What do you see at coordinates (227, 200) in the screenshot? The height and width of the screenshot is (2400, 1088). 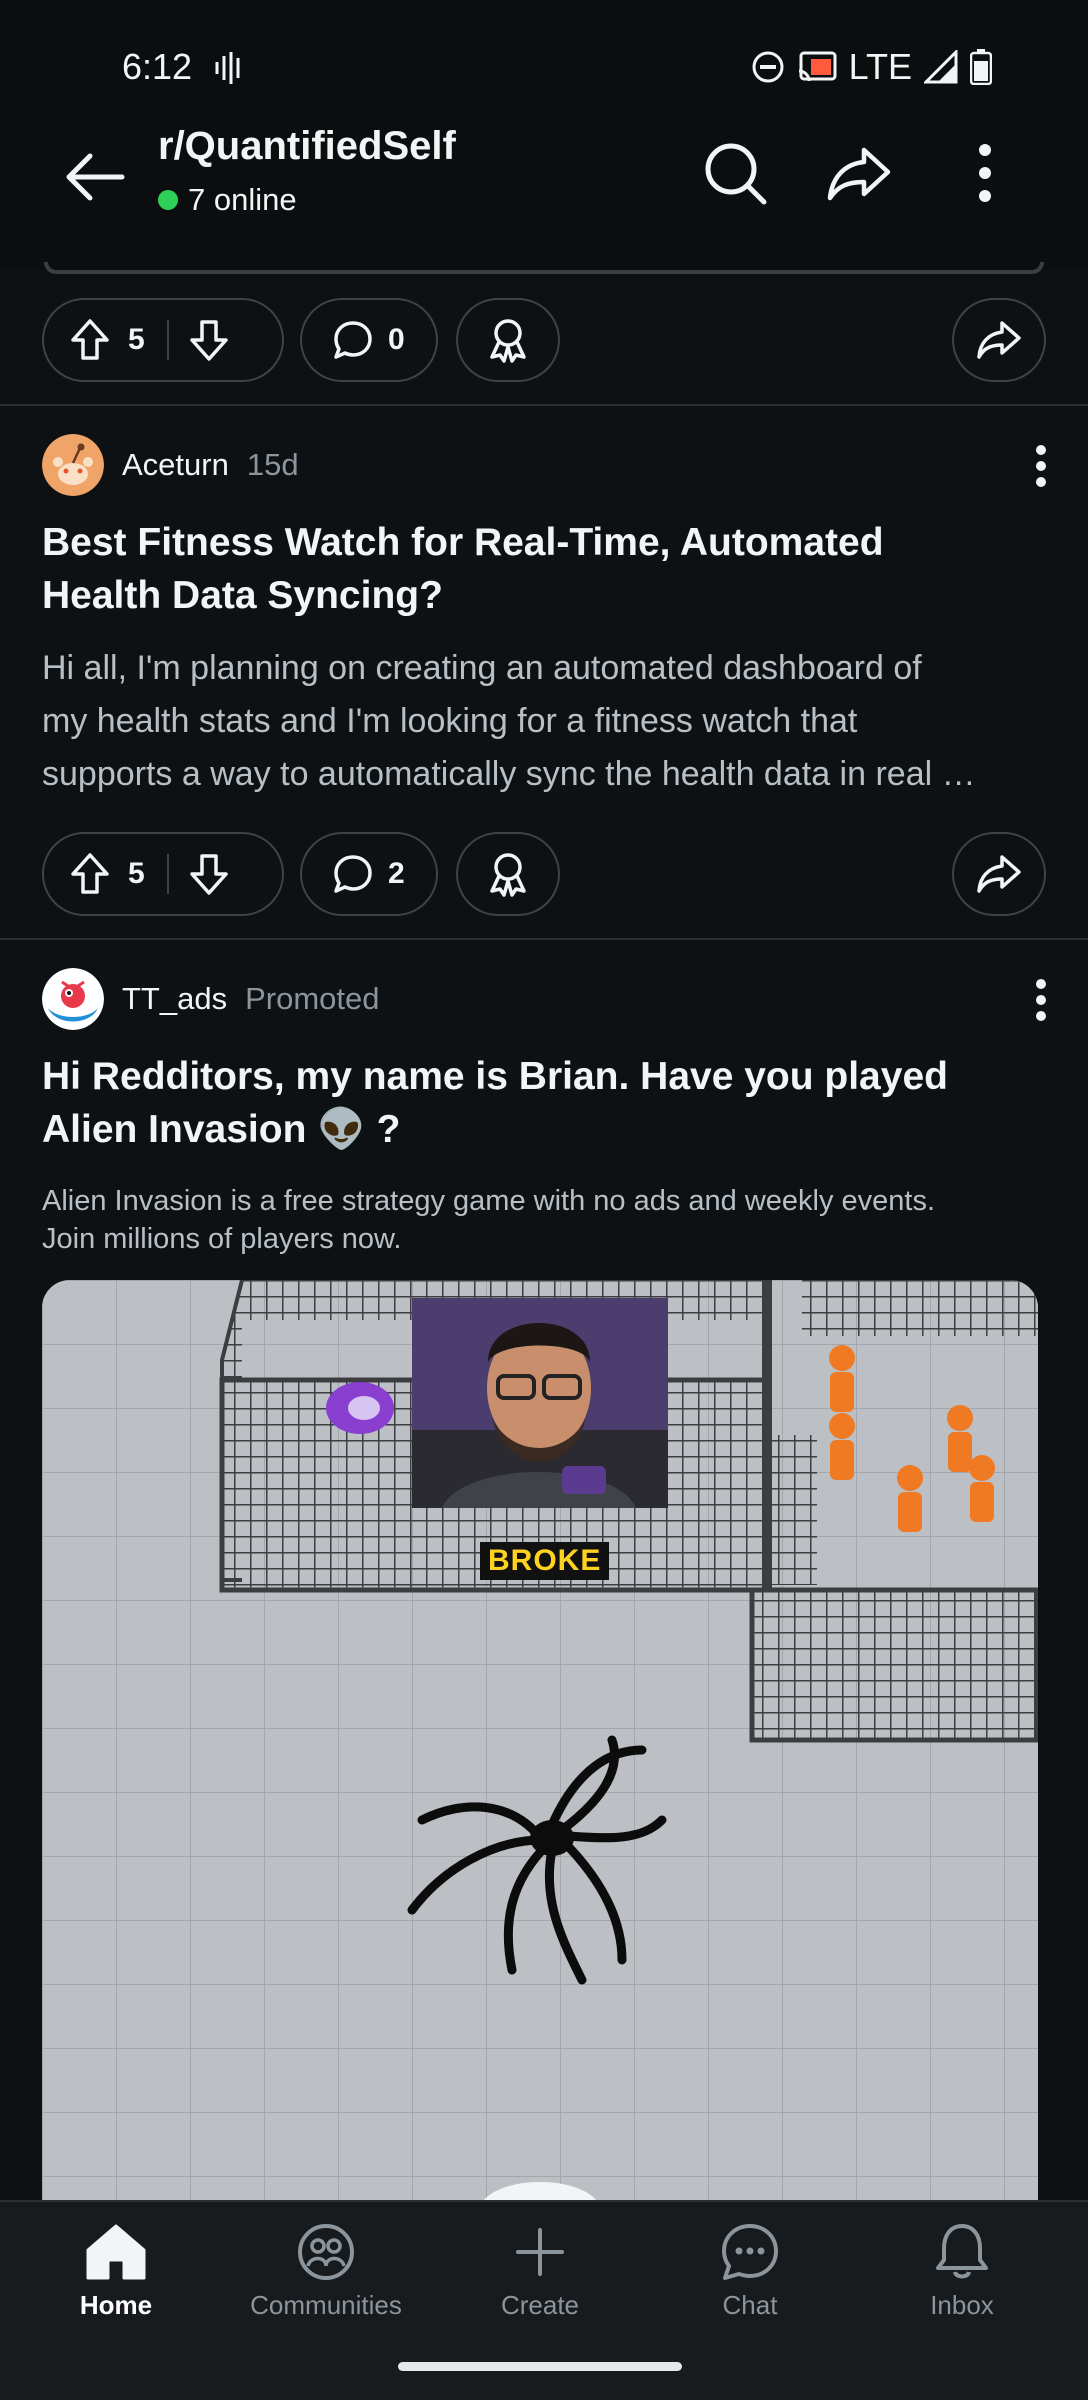 I see `online-count: 7 online` at bounding box center [227, 200].